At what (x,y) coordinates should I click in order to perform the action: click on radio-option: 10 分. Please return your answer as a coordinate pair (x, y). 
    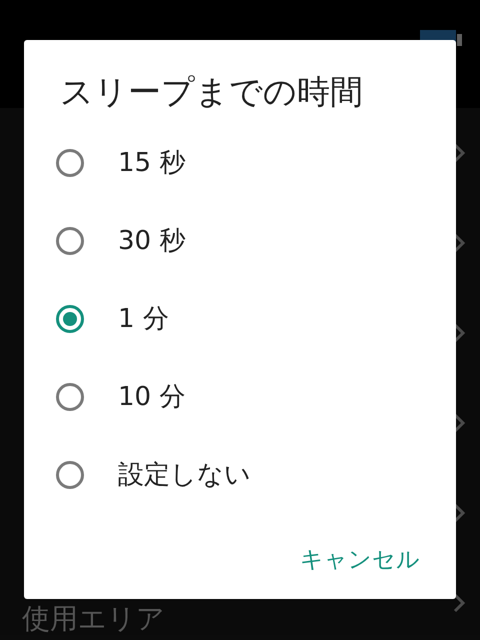
    Looking at the image, I should click on (240, 397).